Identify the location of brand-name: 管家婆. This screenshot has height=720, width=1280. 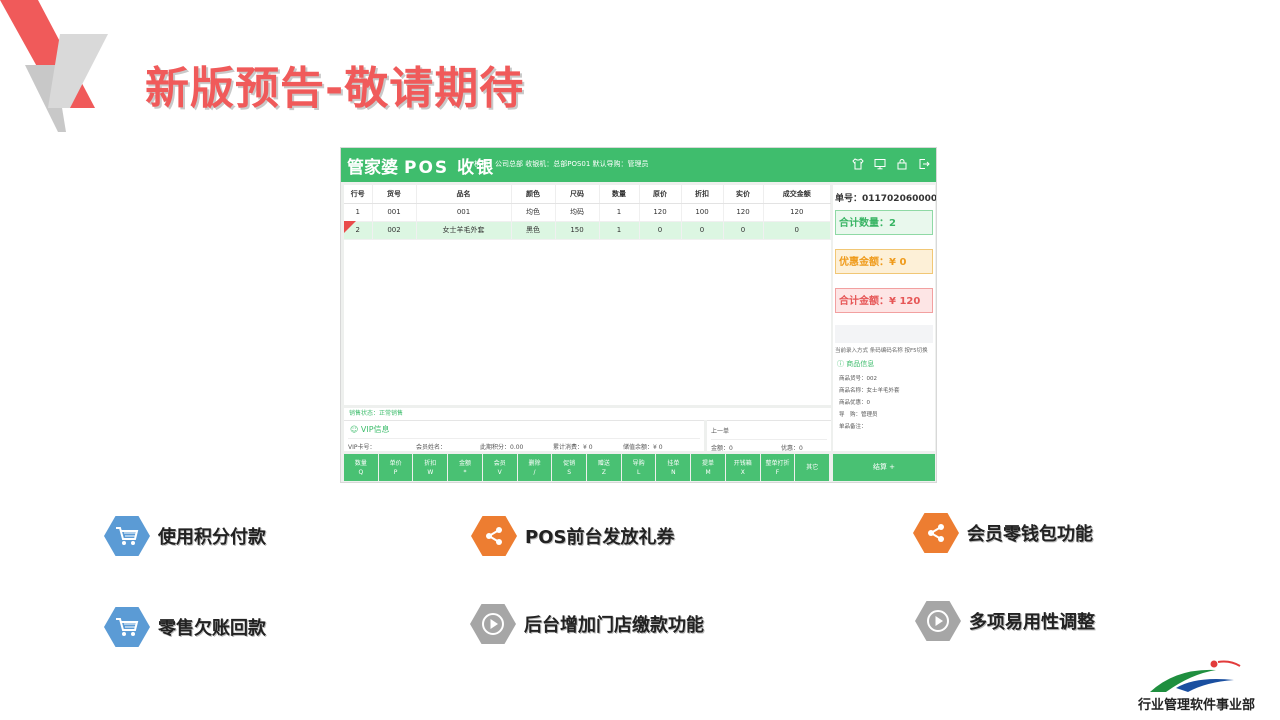
(372, 168).